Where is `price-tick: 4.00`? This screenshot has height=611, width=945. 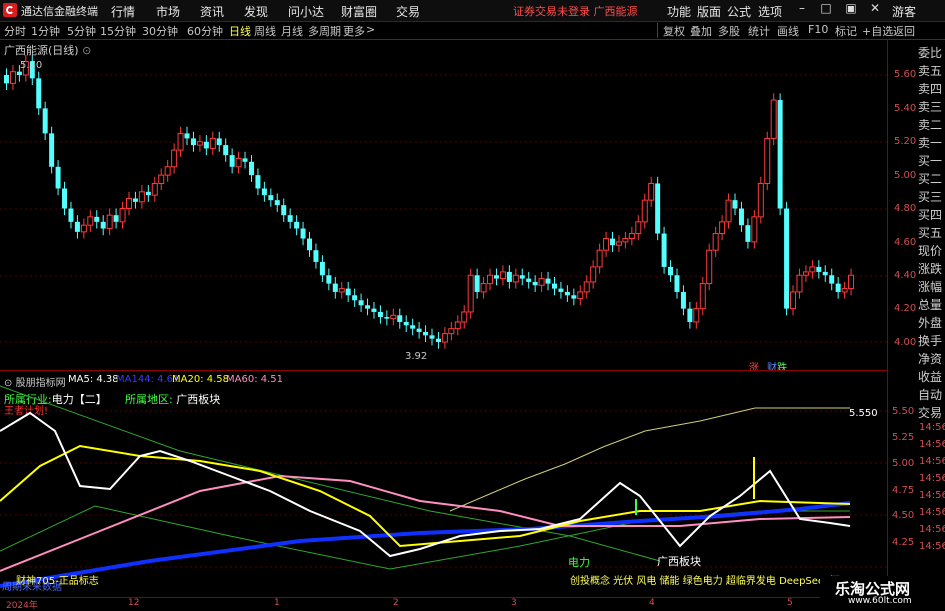
price-tick: 4.00 is located at coordinates (905, 342).